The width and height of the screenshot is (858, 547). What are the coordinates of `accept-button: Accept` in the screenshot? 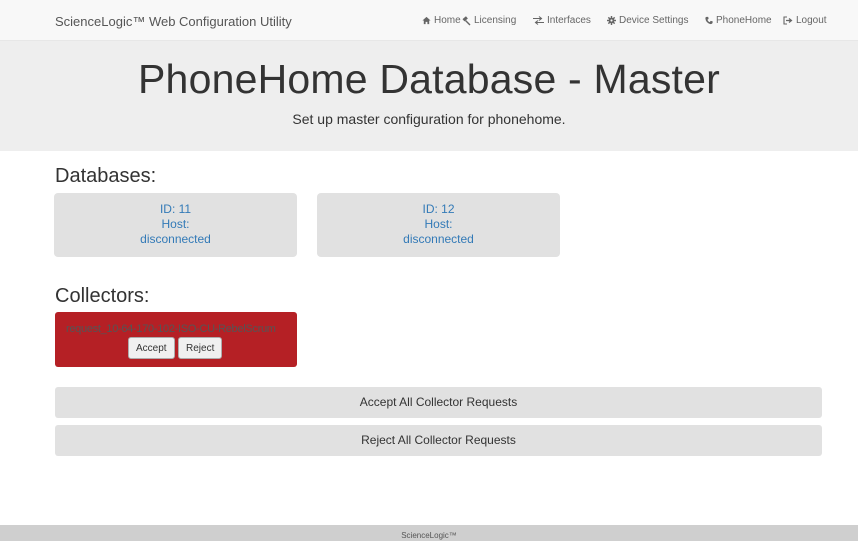 It's located at (151, 348).